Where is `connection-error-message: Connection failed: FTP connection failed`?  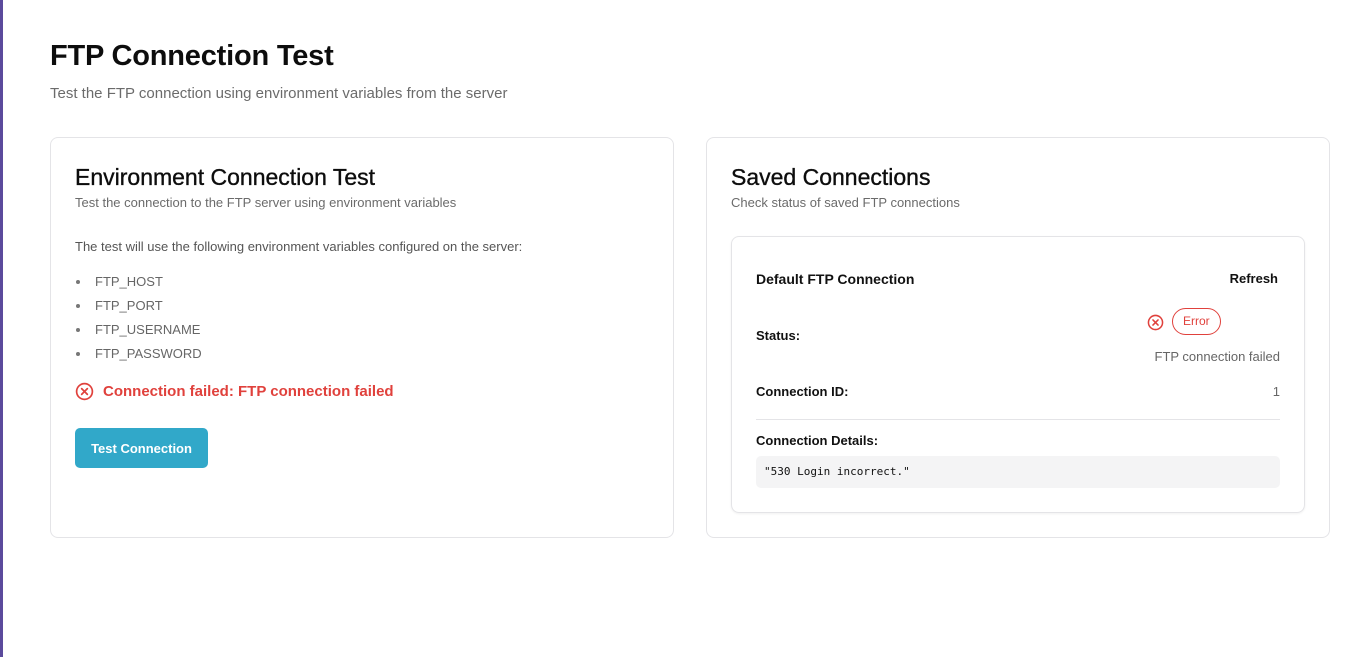
connection-error-message: Connection failed: FTP connection failed is located at coordinates (234, 391).